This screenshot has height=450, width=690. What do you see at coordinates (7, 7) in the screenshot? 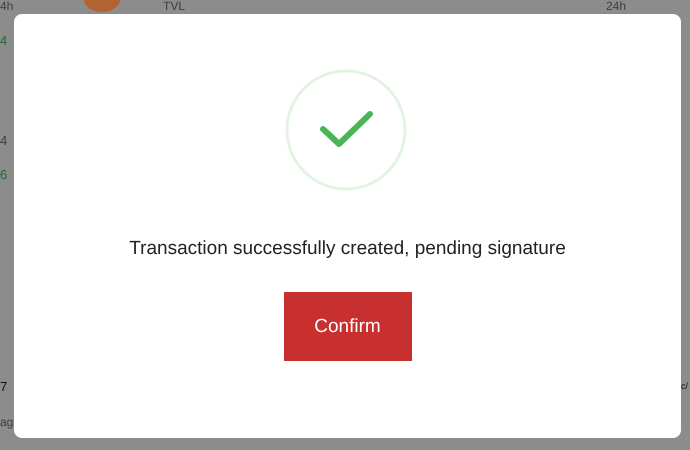
I see `background-text: 4h` at bounding box center [7, 7].